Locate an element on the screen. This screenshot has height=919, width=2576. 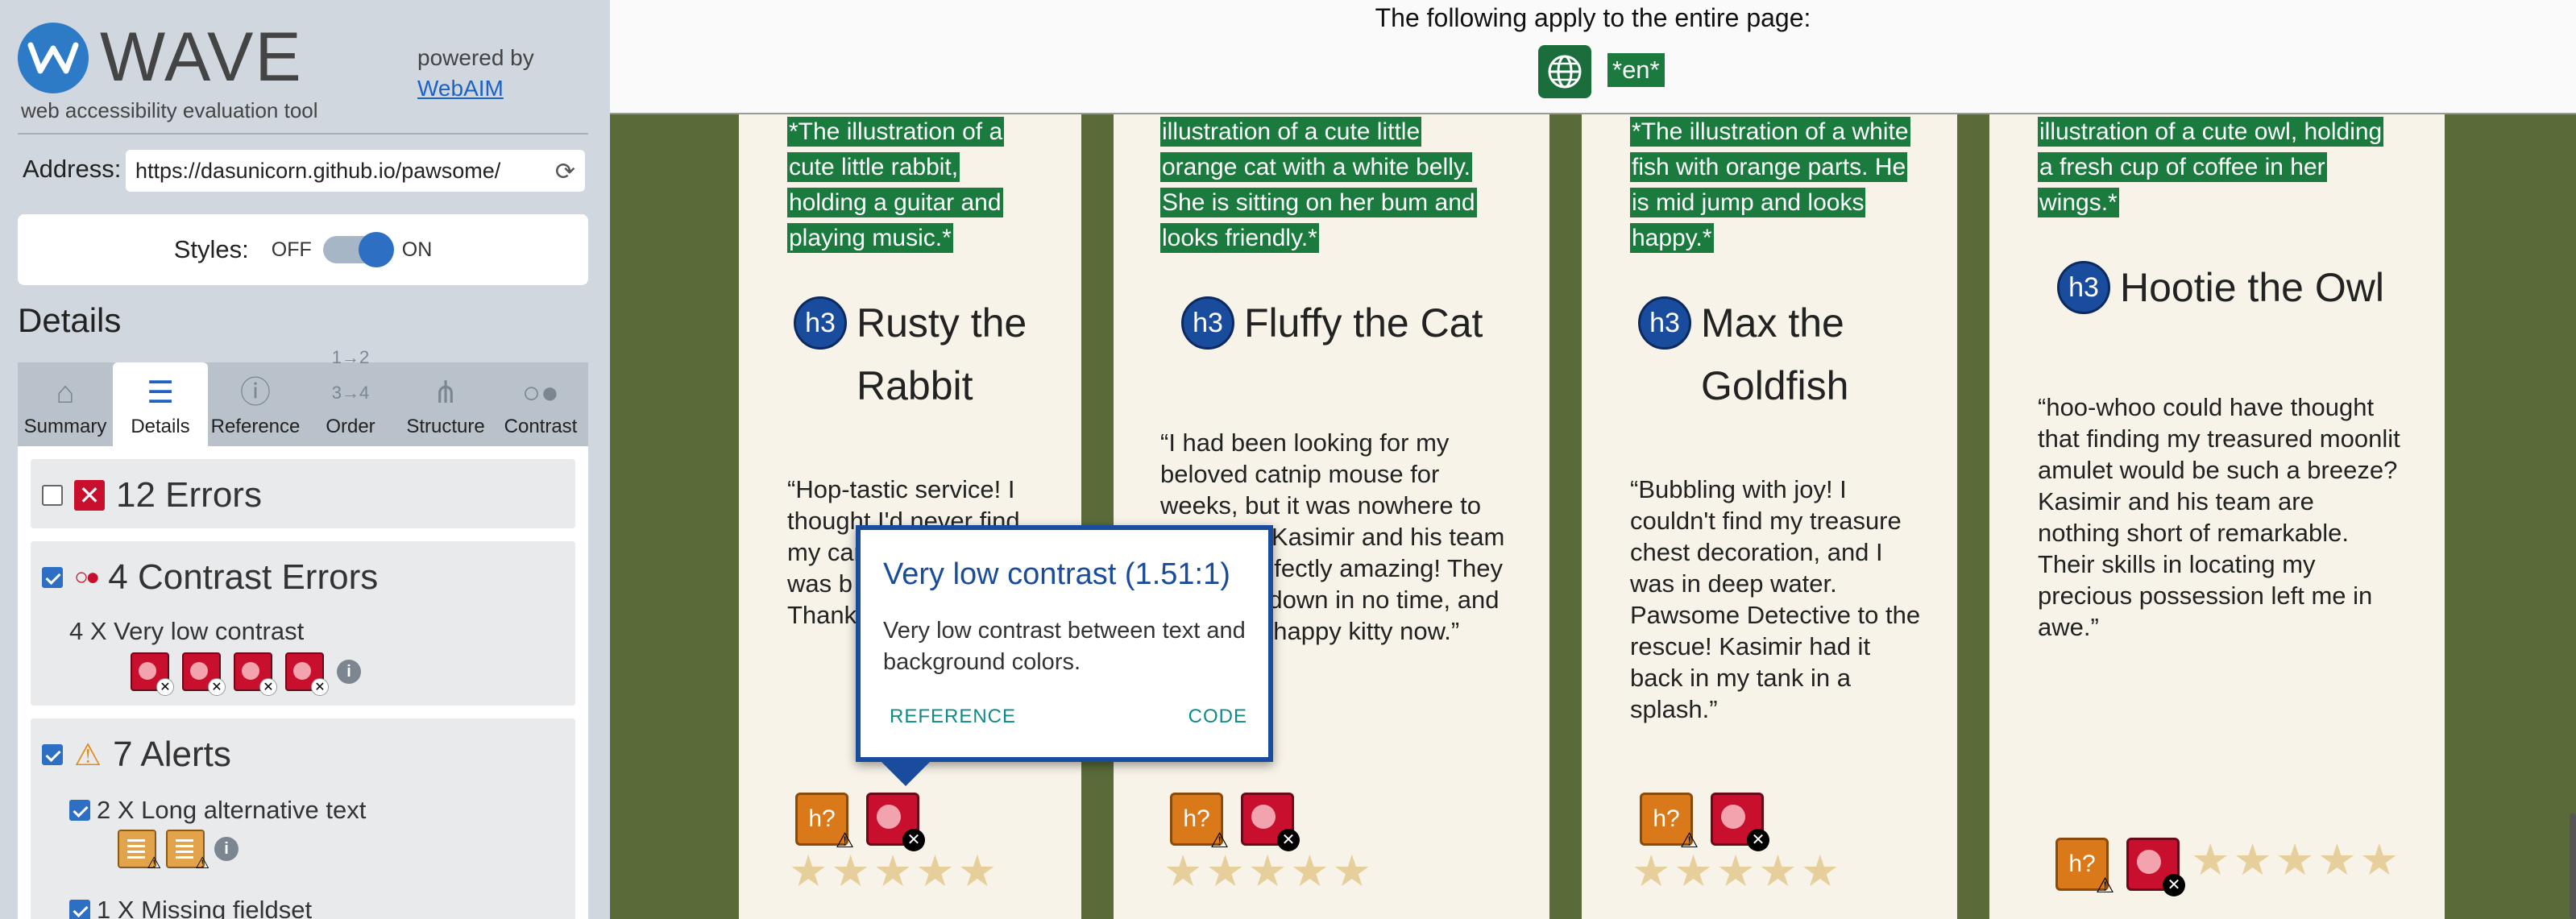
language-globe-icon is located at coordinates (1564, 71).